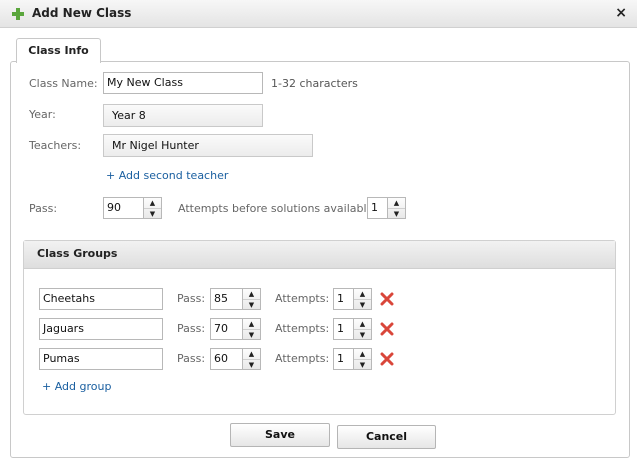 This screenshot has height=470, width=637. I want to click on group-name-input: Jaguars, so click(101, 329).